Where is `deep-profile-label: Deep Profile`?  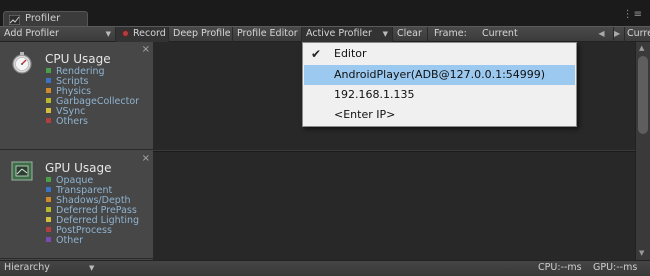 deep-profile-label: Deep Profile is located at coordinates (202, 33).